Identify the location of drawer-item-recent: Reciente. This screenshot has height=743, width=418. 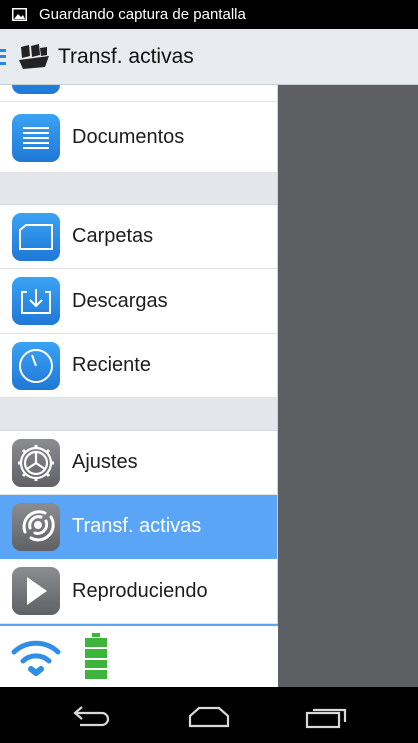
(138, 366).